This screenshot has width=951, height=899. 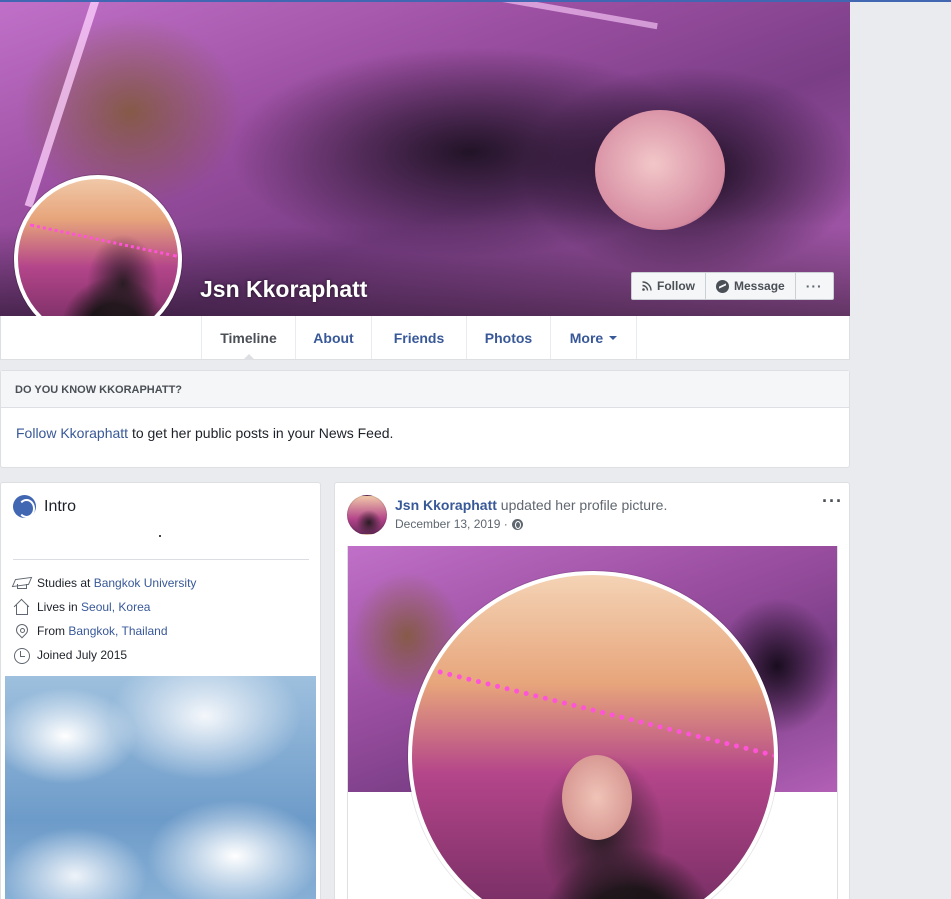 What do you see at coordinates (160, 787) in the screenshot?
I see `intro-featured-photo` at bounding box center [160, 787].